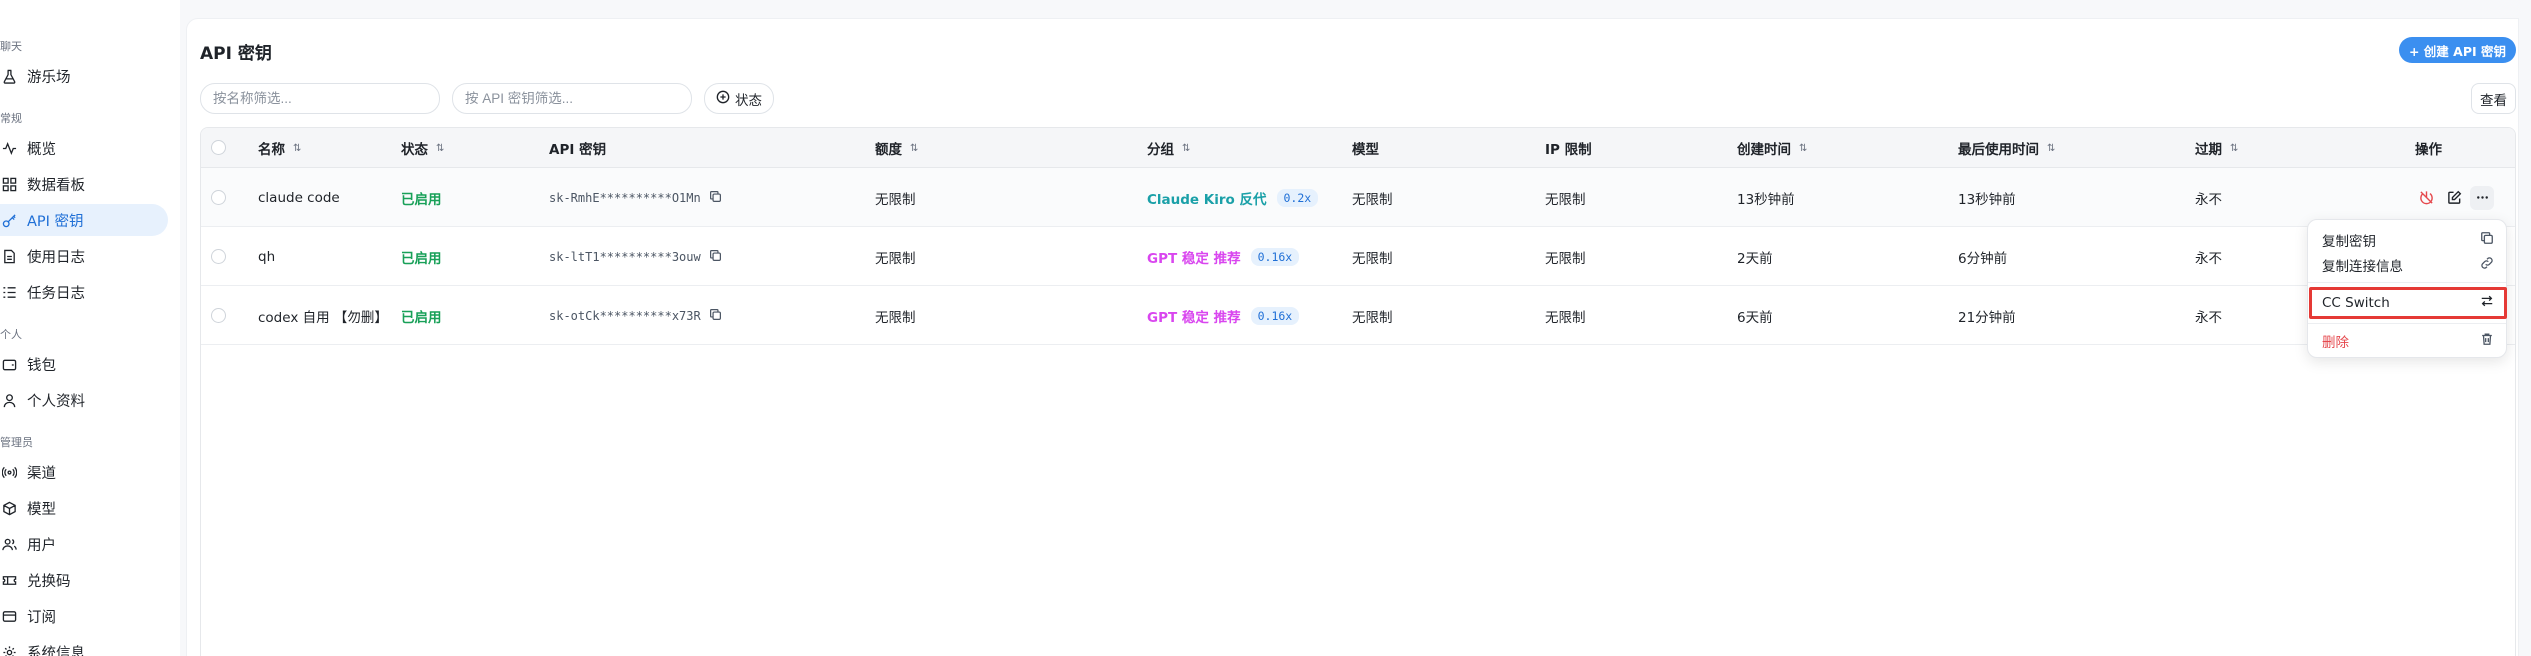  What do you see at coordinates (320, 98) in the screenshot?
I see `name-filter-input` at bounding box center [320, 98].